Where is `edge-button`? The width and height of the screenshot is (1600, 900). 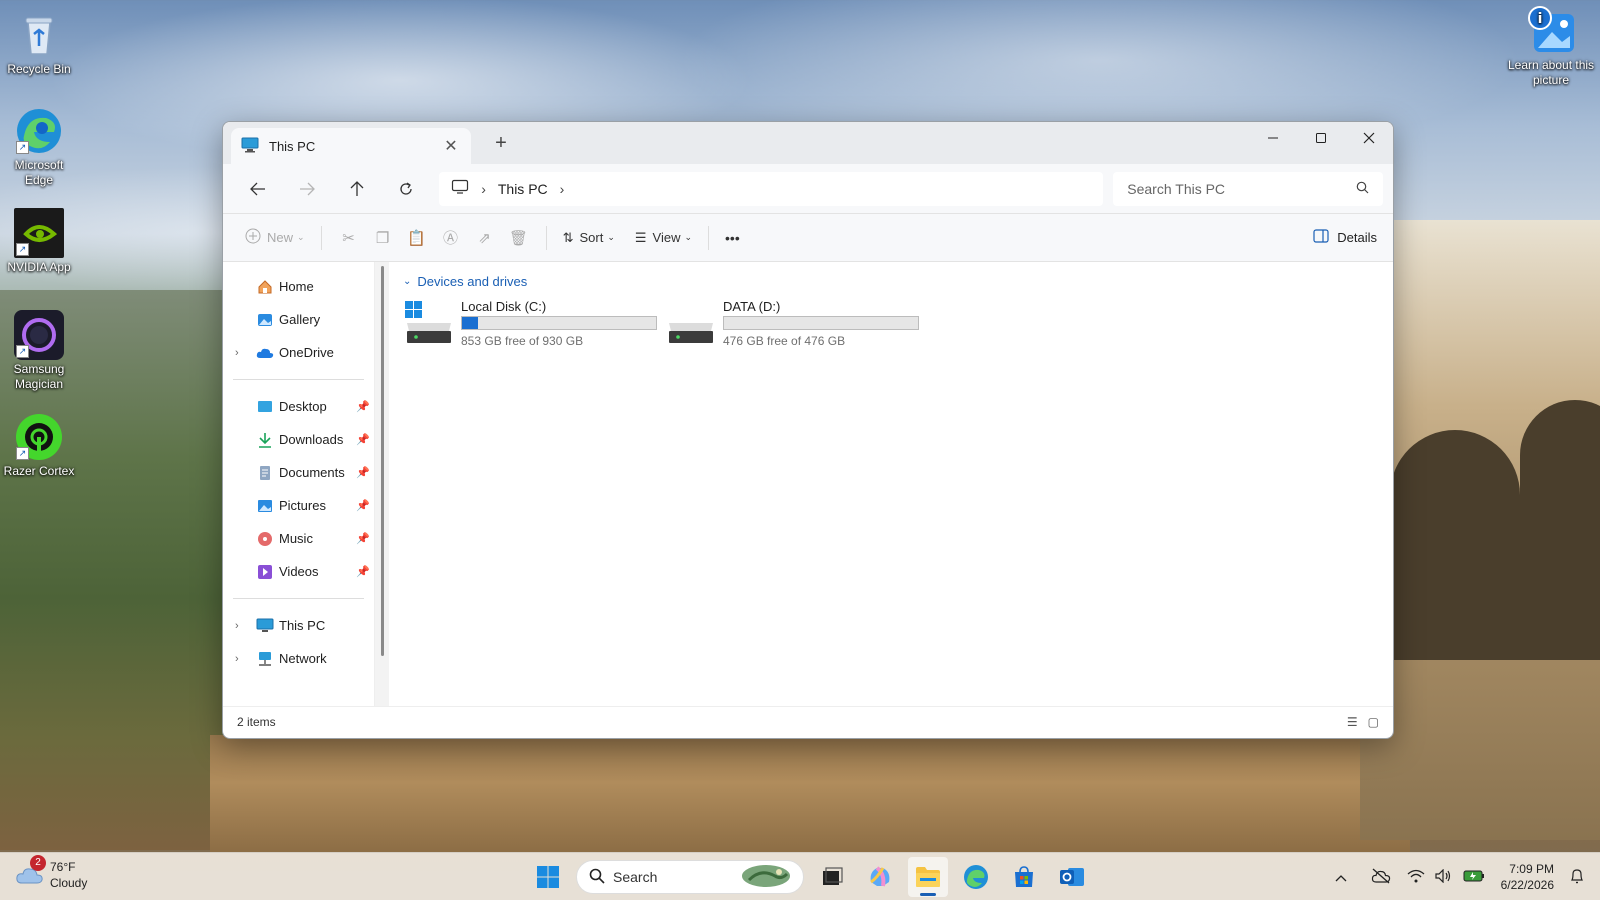 edge-button is located at coordinates (976, 877).